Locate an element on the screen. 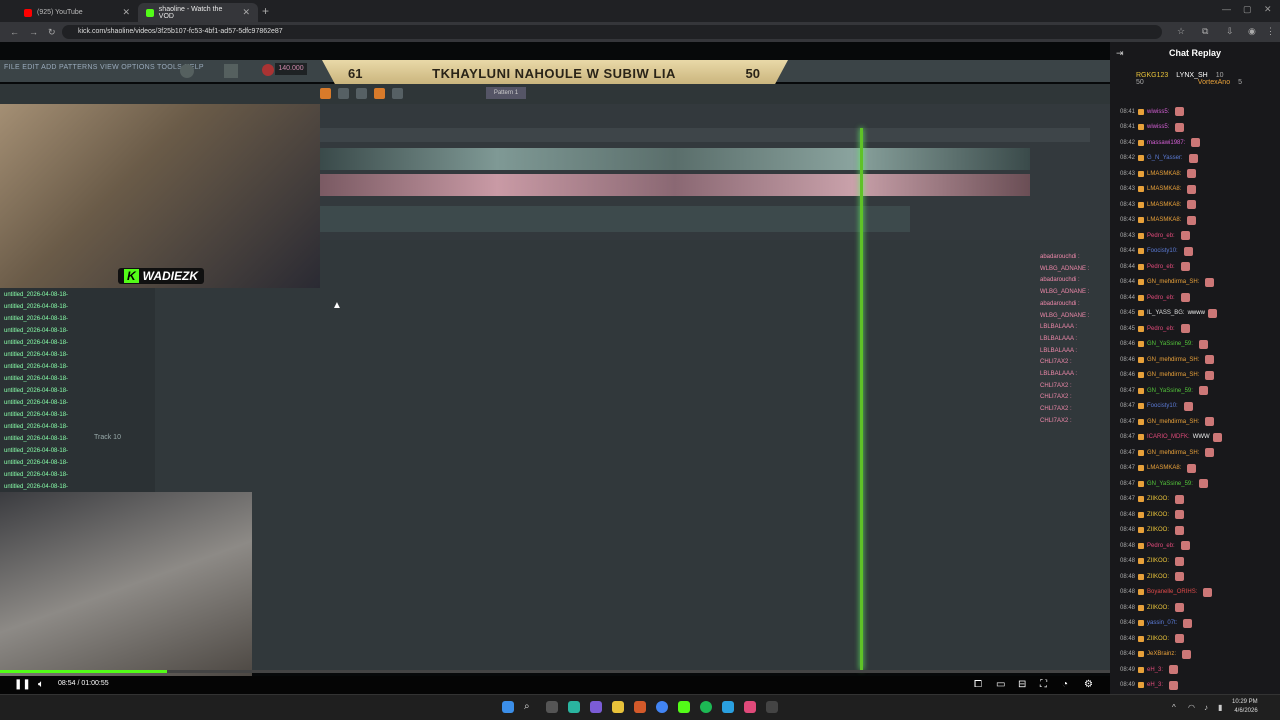 This screenshot has height=720, width=1280. message-user: yassin_07t: is located at coordinates (1162, 623).